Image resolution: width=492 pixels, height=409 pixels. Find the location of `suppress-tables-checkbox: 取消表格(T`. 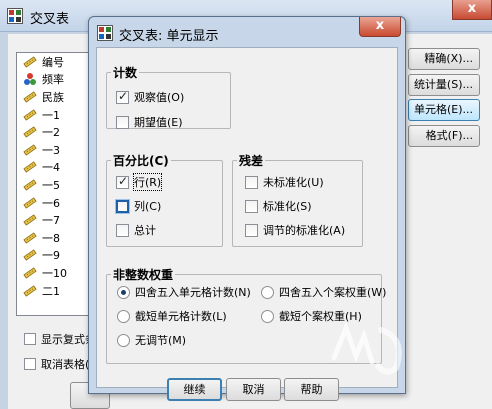

suppress-tables-checkbox: 取消表格(T is located at coordinates (60, 364).